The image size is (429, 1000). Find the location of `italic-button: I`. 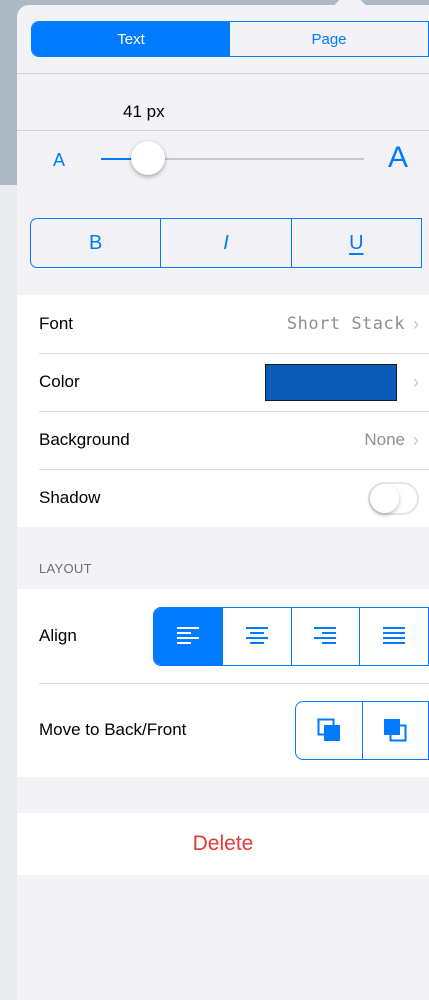

italic-button: I is located at coordinates (225, 243).